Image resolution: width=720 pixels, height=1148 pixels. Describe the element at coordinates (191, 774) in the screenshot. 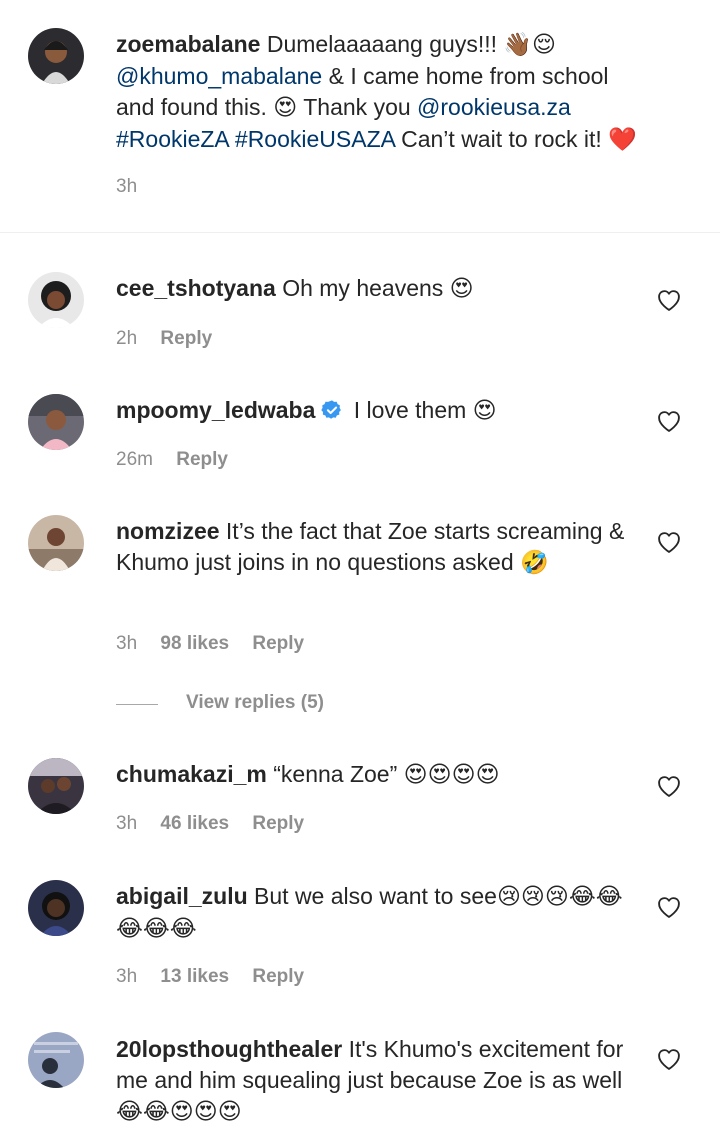

I see `comment-username: chumakazi_m` at that location.